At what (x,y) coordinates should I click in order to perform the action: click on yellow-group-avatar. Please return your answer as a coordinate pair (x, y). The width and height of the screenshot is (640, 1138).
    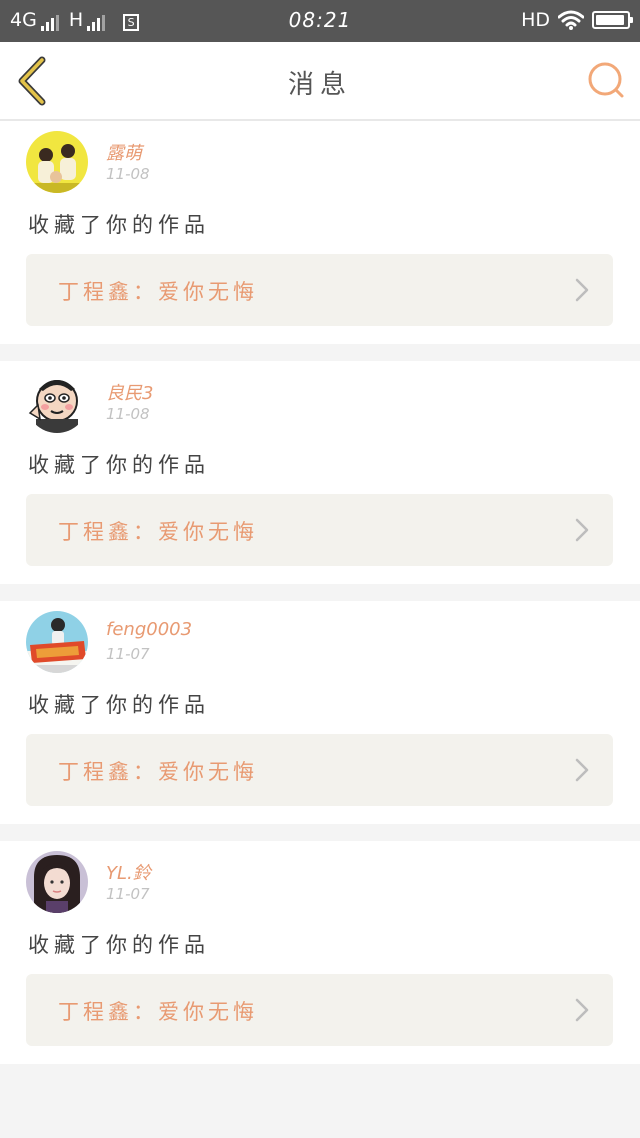
    Looking at the image, I should click on (57, 162).